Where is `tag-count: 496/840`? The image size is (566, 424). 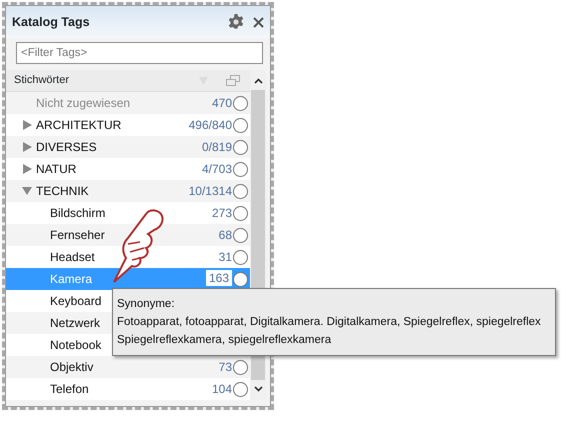 tag-count: 496/840 is located at coordinates (210, 125).